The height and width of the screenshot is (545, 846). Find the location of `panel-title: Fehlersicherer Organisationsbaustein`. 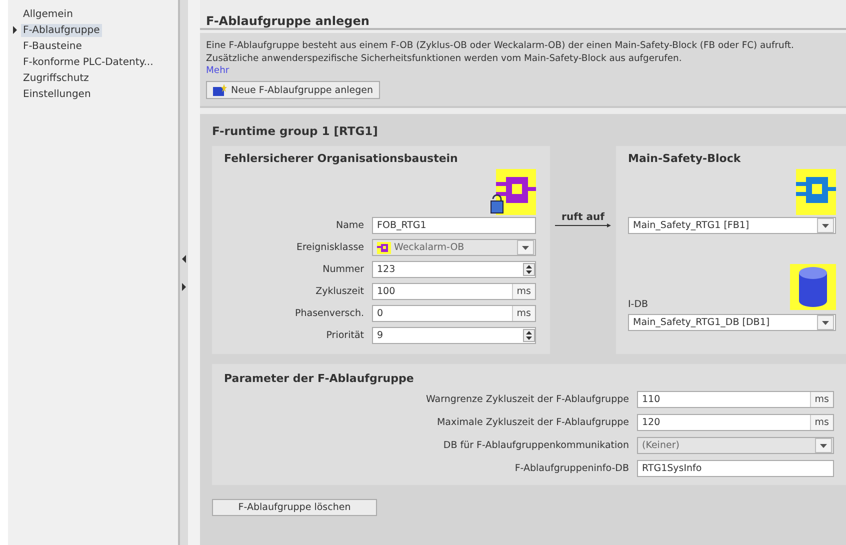

panel-title: Fehlersicherer Organisationsbaustein is located at coordinates (341, 158).